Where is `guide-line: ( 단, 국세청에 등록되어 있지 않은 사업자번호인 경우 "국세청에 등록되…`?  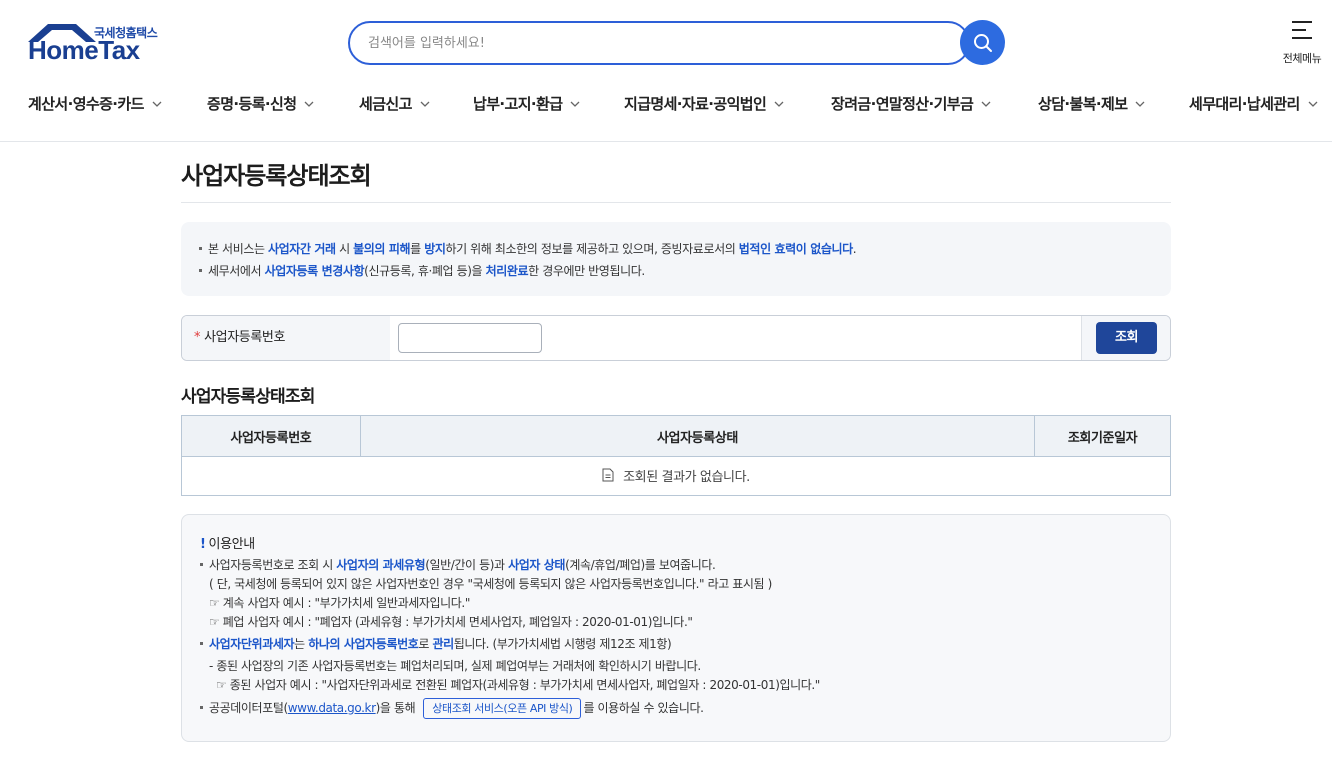 guide-line: ( 단, 국세청에 등록되어 있지 않은 사업자번호인 경우 "국세청에 등록되… is located at coordinates (490, 584).